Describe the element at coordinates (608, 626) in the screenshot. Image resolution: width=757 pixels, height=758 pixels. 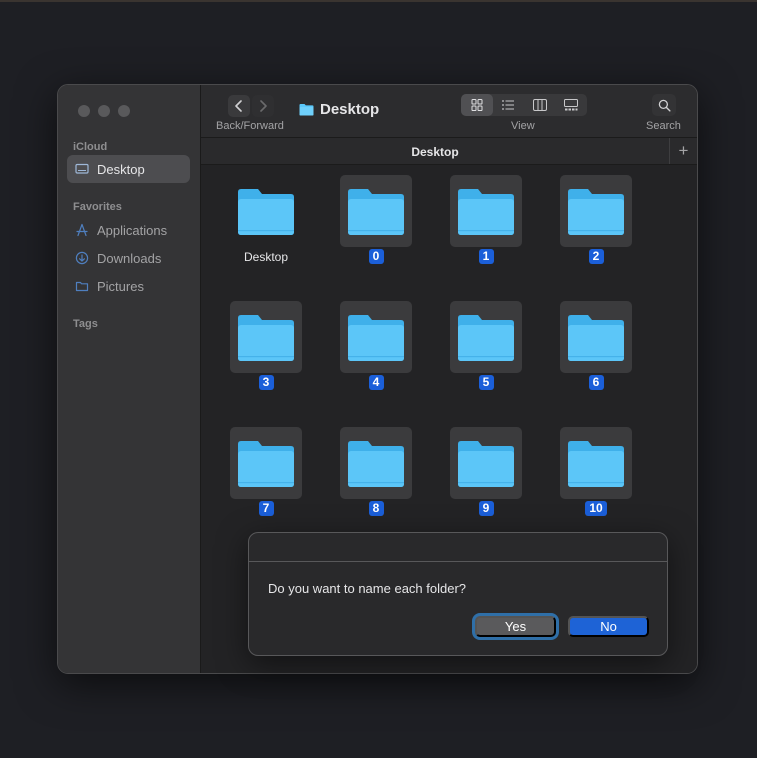
I see `no-button: No` at that location.